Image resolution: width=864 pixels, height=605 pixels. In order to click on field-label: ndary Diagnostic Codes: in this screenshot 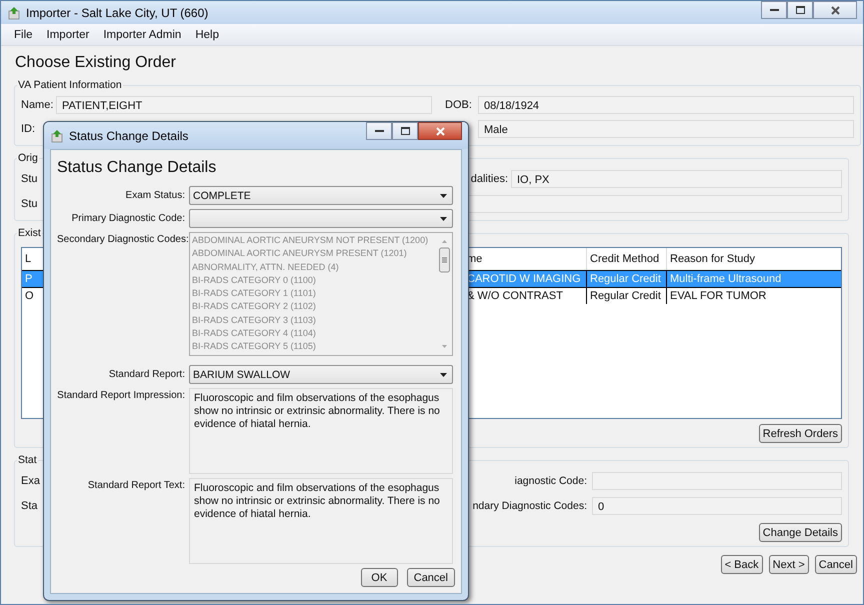, I will do `click(529, 506)`.